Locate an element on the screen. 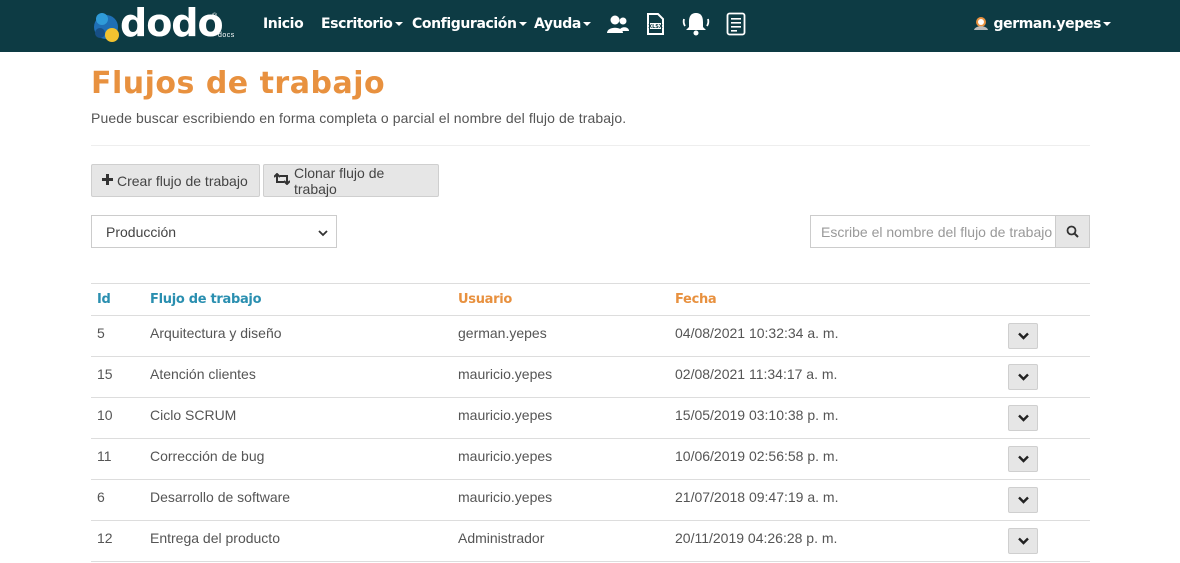 The width and height of the screenshot is (1180, 563). column-header-user: Usuario is located at coordinates (485, 299).